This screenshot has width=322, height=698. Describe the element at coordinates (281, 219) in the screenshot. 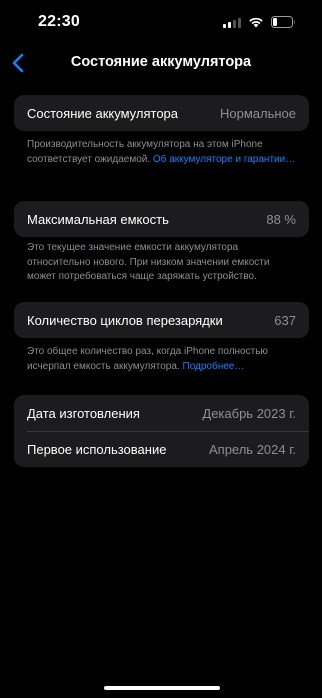

I see `max-capacity-value: 88 %` at that location.